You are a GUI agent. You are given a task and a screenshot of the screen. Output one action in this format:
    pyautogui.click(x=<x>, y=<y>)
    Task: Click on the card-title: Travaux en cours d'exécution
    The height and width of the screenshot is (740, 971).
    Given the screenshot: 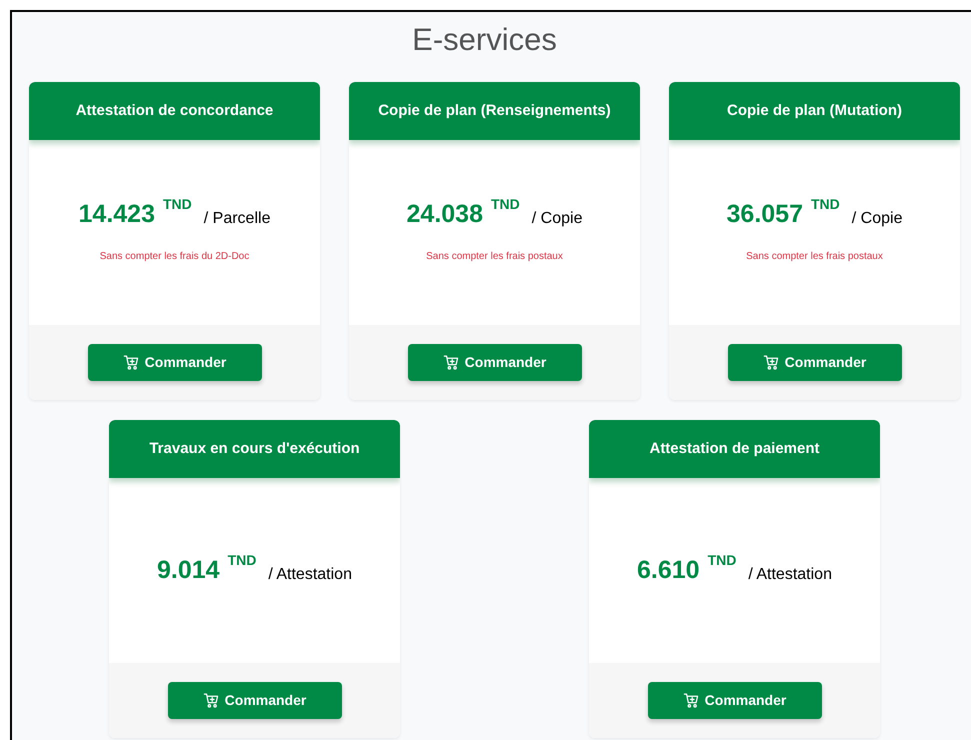 What is the action you would take?
    pyautogui.click(x=254, y=448)
    